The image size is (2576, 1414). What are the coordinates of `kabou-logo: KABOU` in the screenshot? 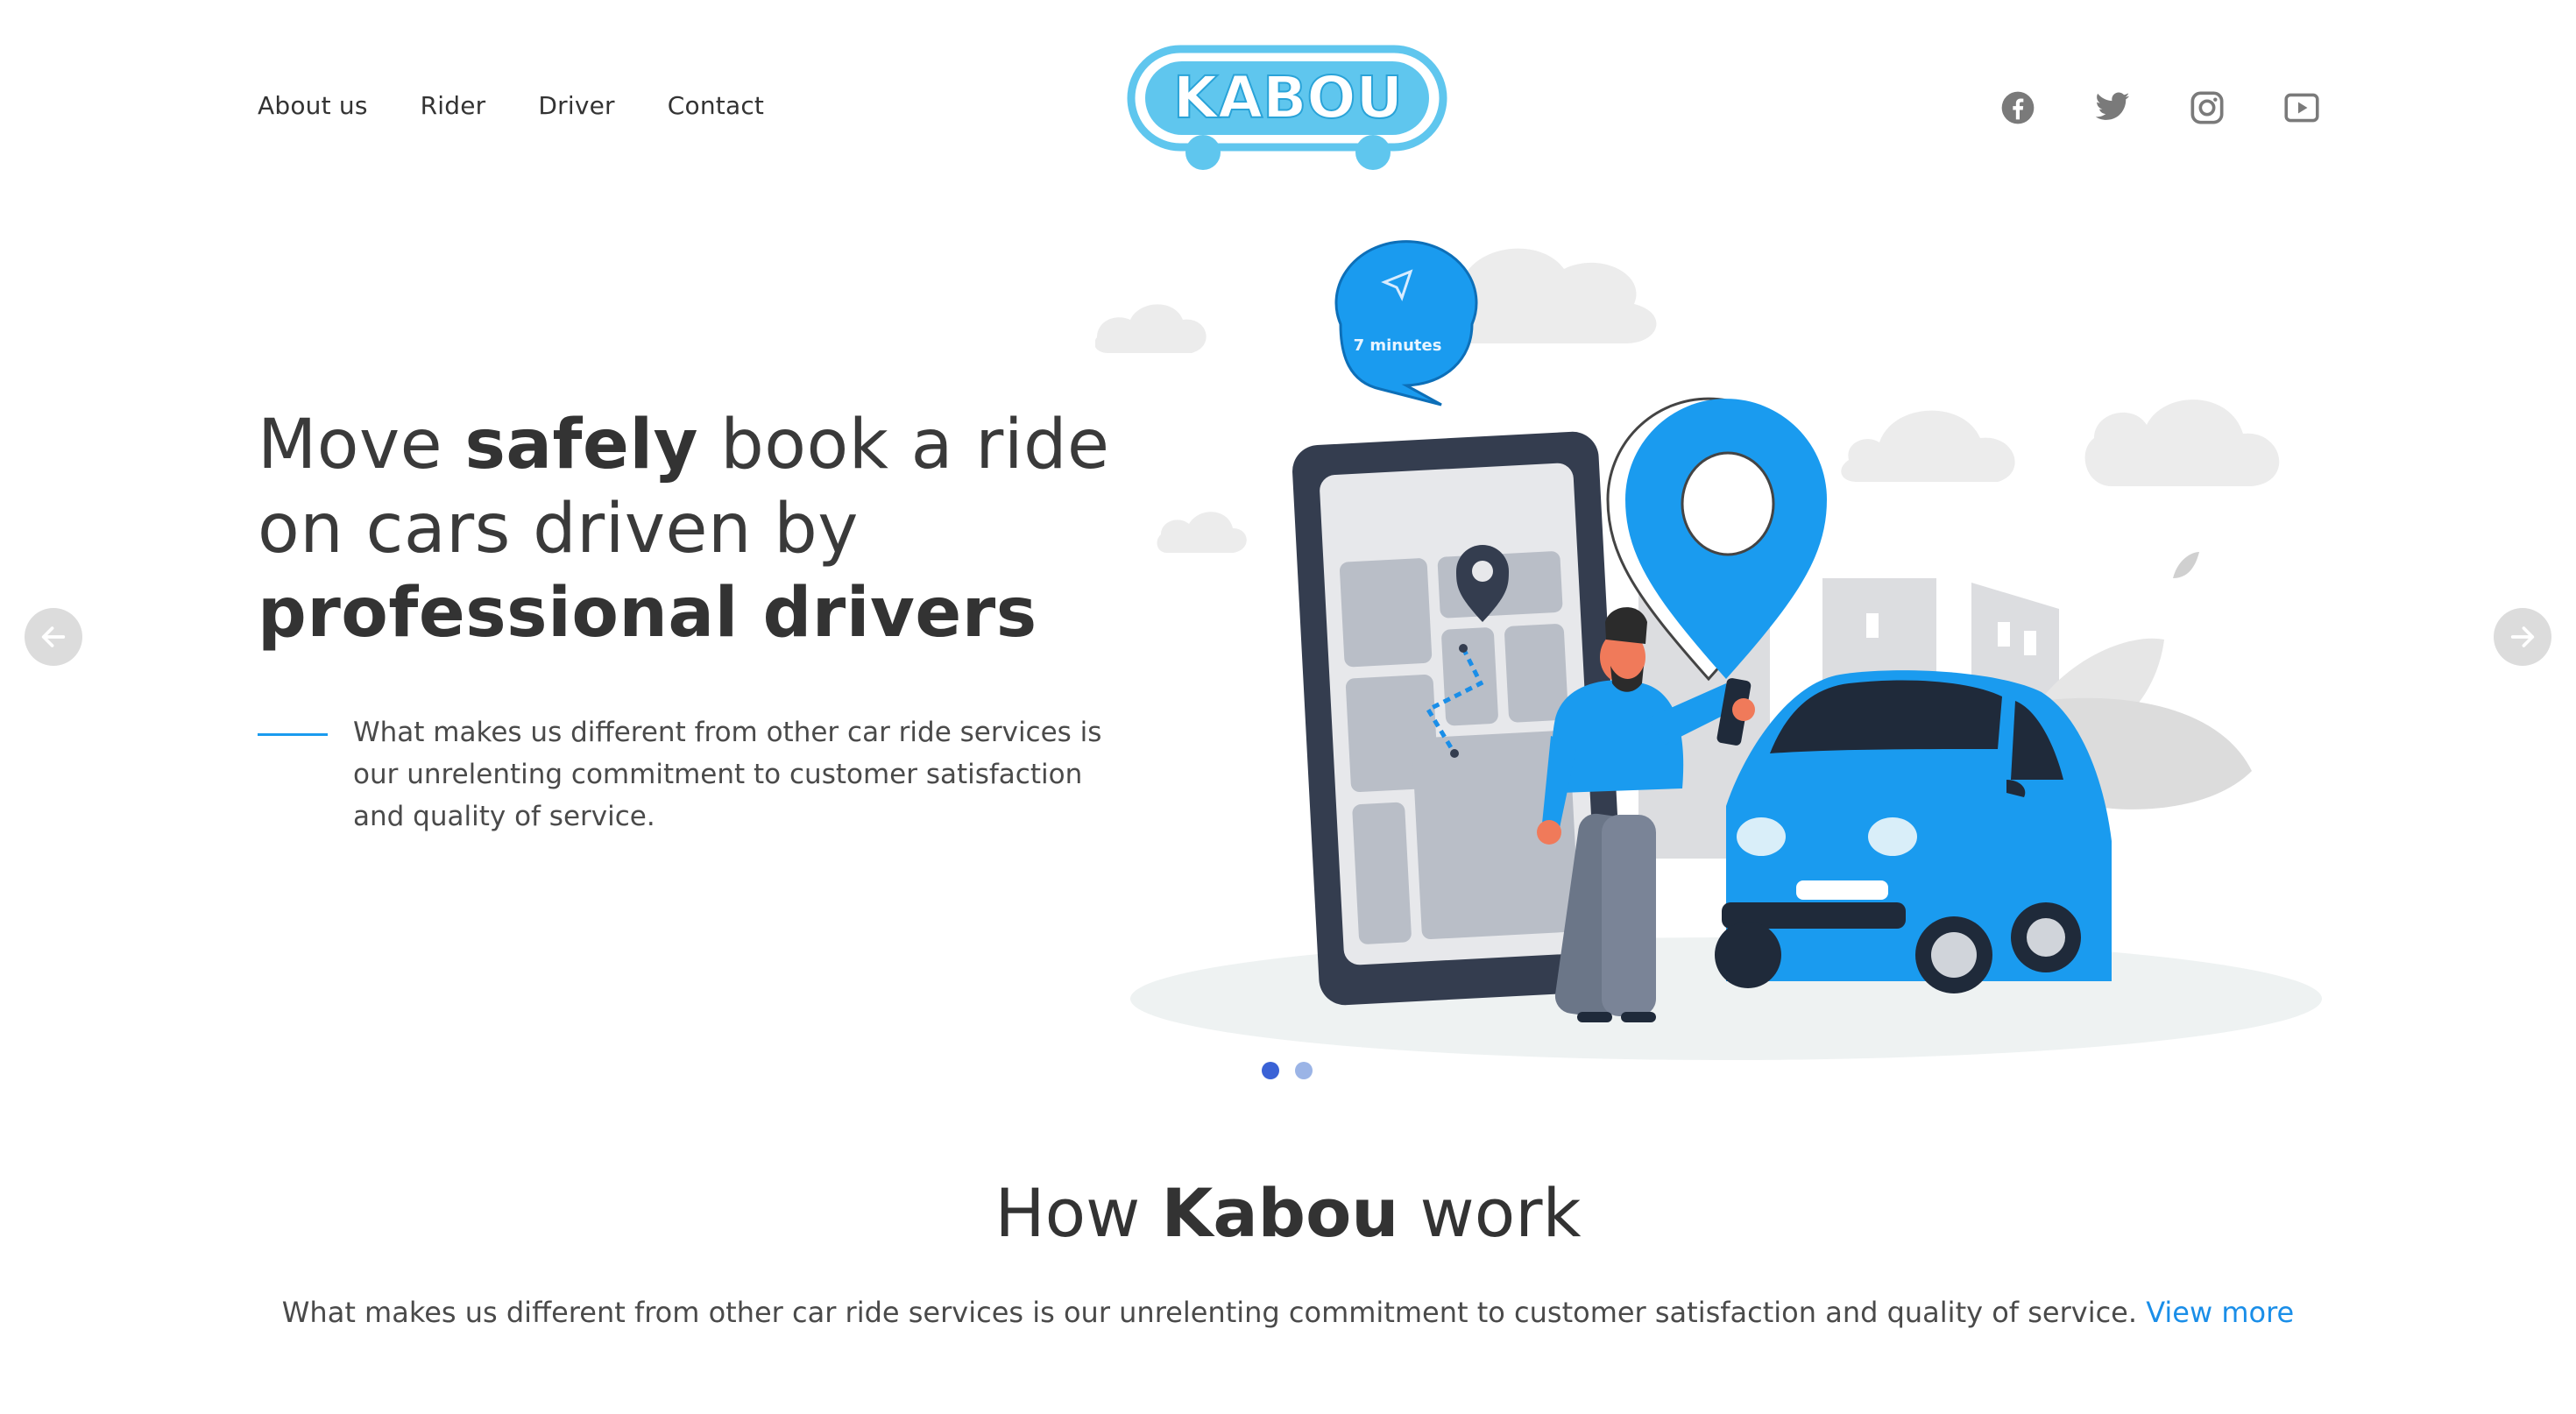 It's located at (1288, 109).